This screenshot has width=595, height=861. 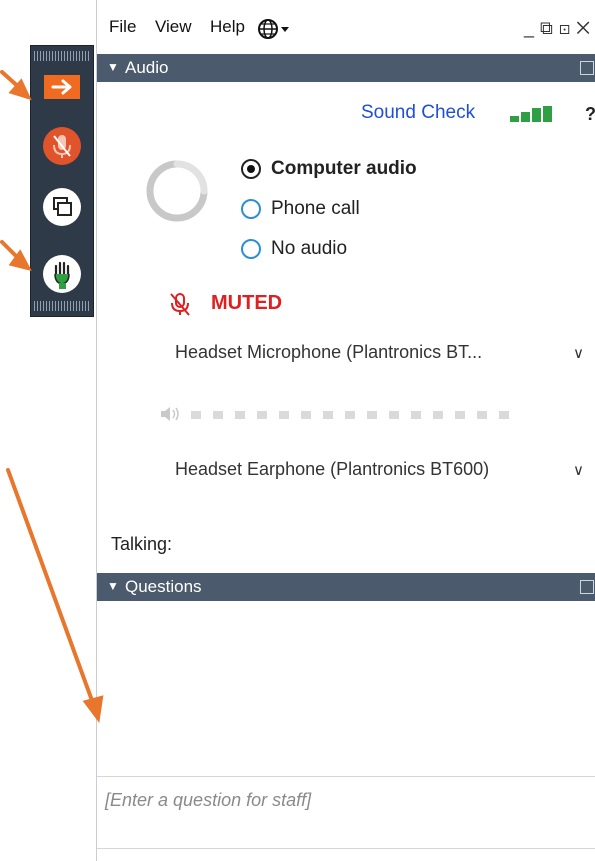 I want to click on signal-strength-icon, so click(x=531, y=114).